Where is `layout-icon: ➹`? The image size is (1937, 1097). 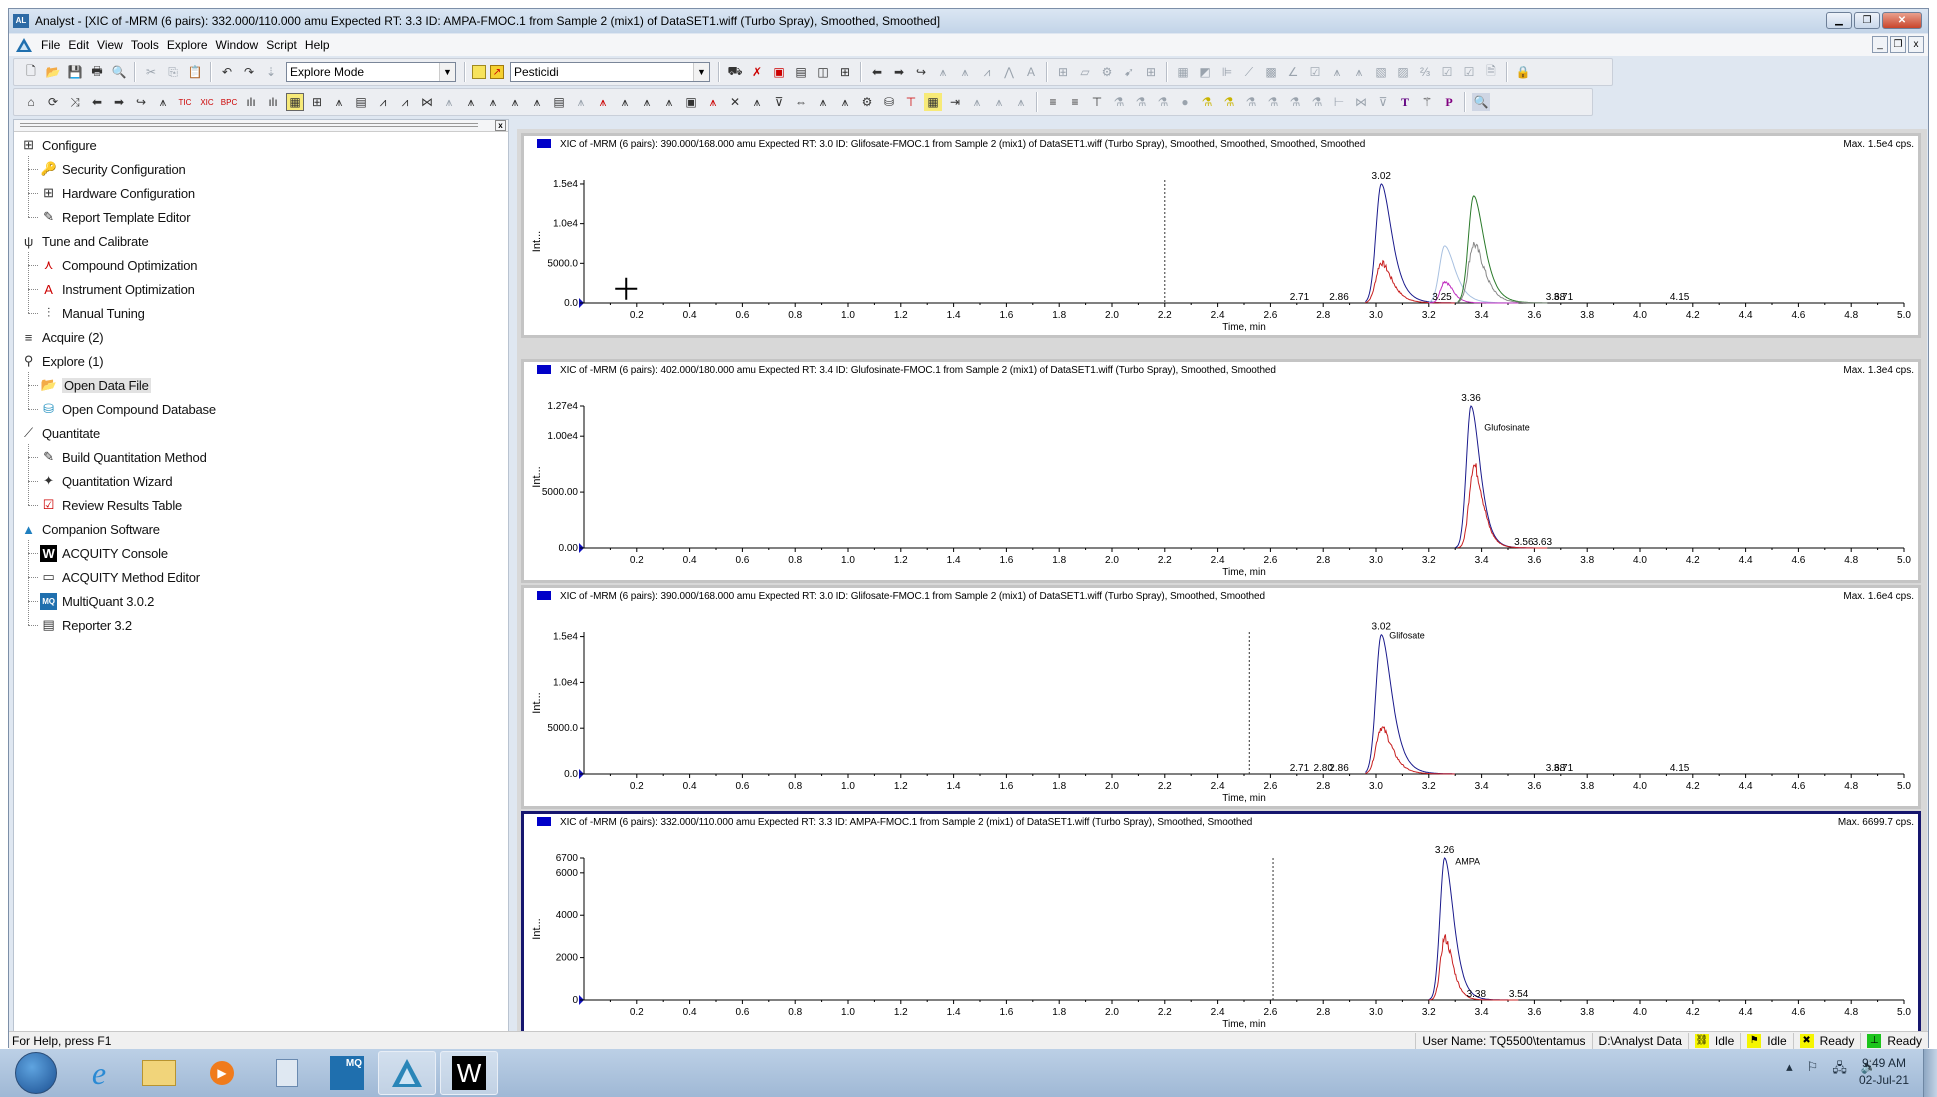
layout-icon: ➹ is located at coordinates (1129, 72).